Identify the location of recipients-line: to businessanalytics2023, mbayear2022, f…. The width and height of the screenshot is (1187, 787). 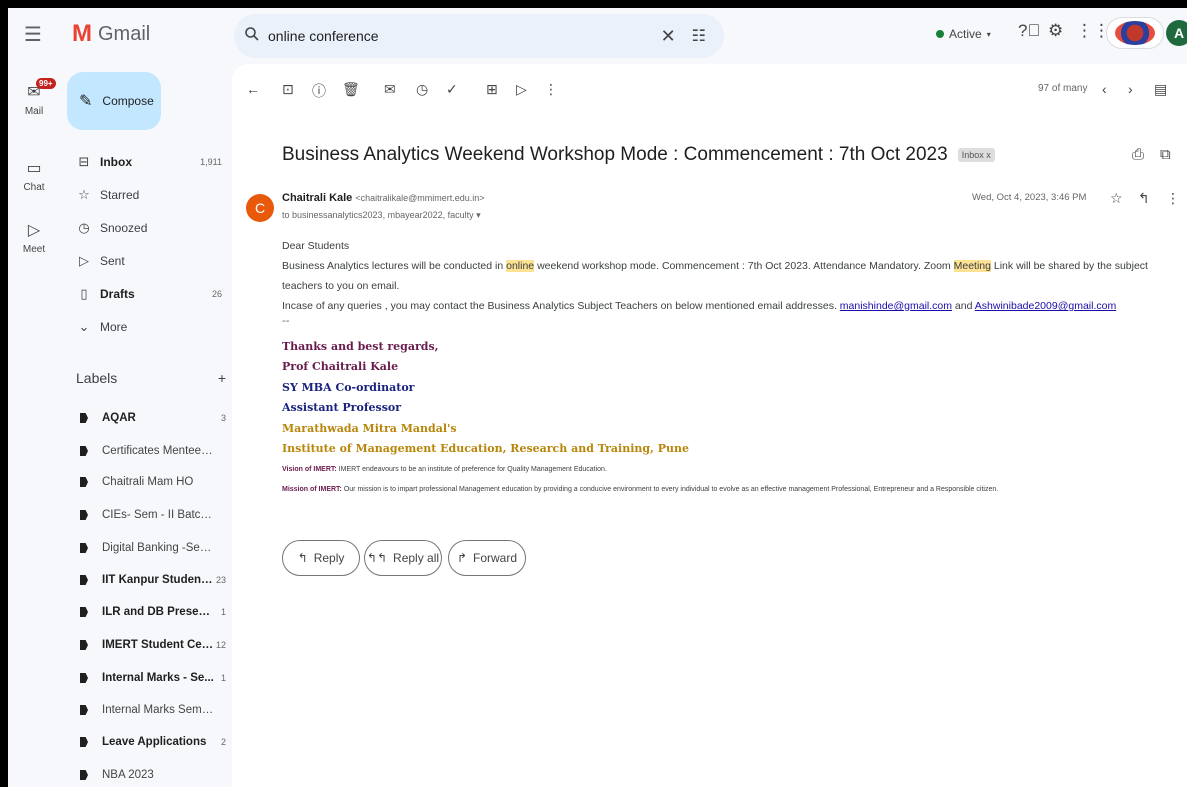
(381, 215).